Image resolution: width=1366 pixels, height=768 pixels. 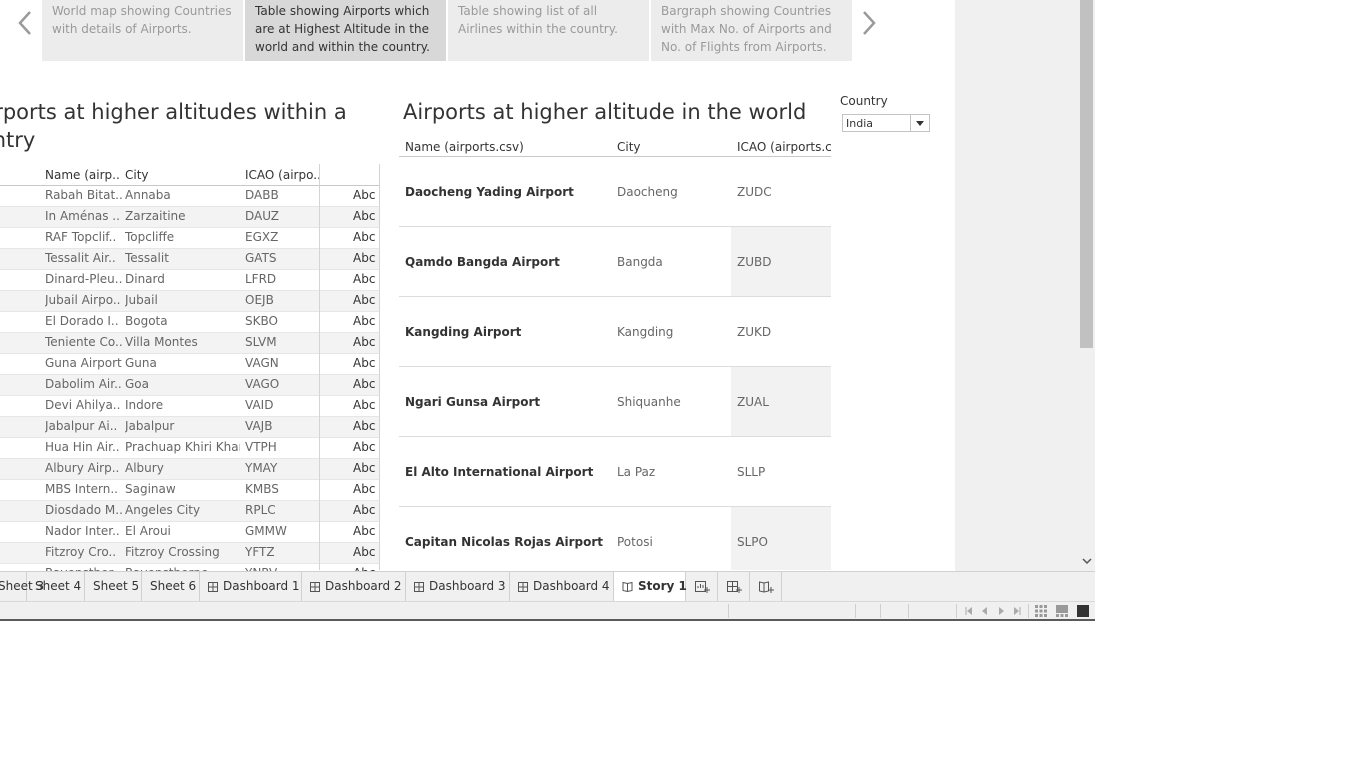 What do you see at coordinates (766, 586) in the screenshot?
I see `new-story-icon` at bounding box center [766, 586].